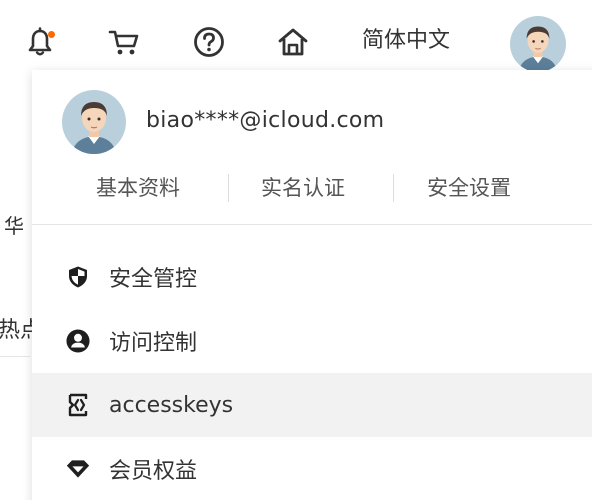 The width and height of the screenshot is (592, 500). I want to click on notifications-button, so click(40, 42).